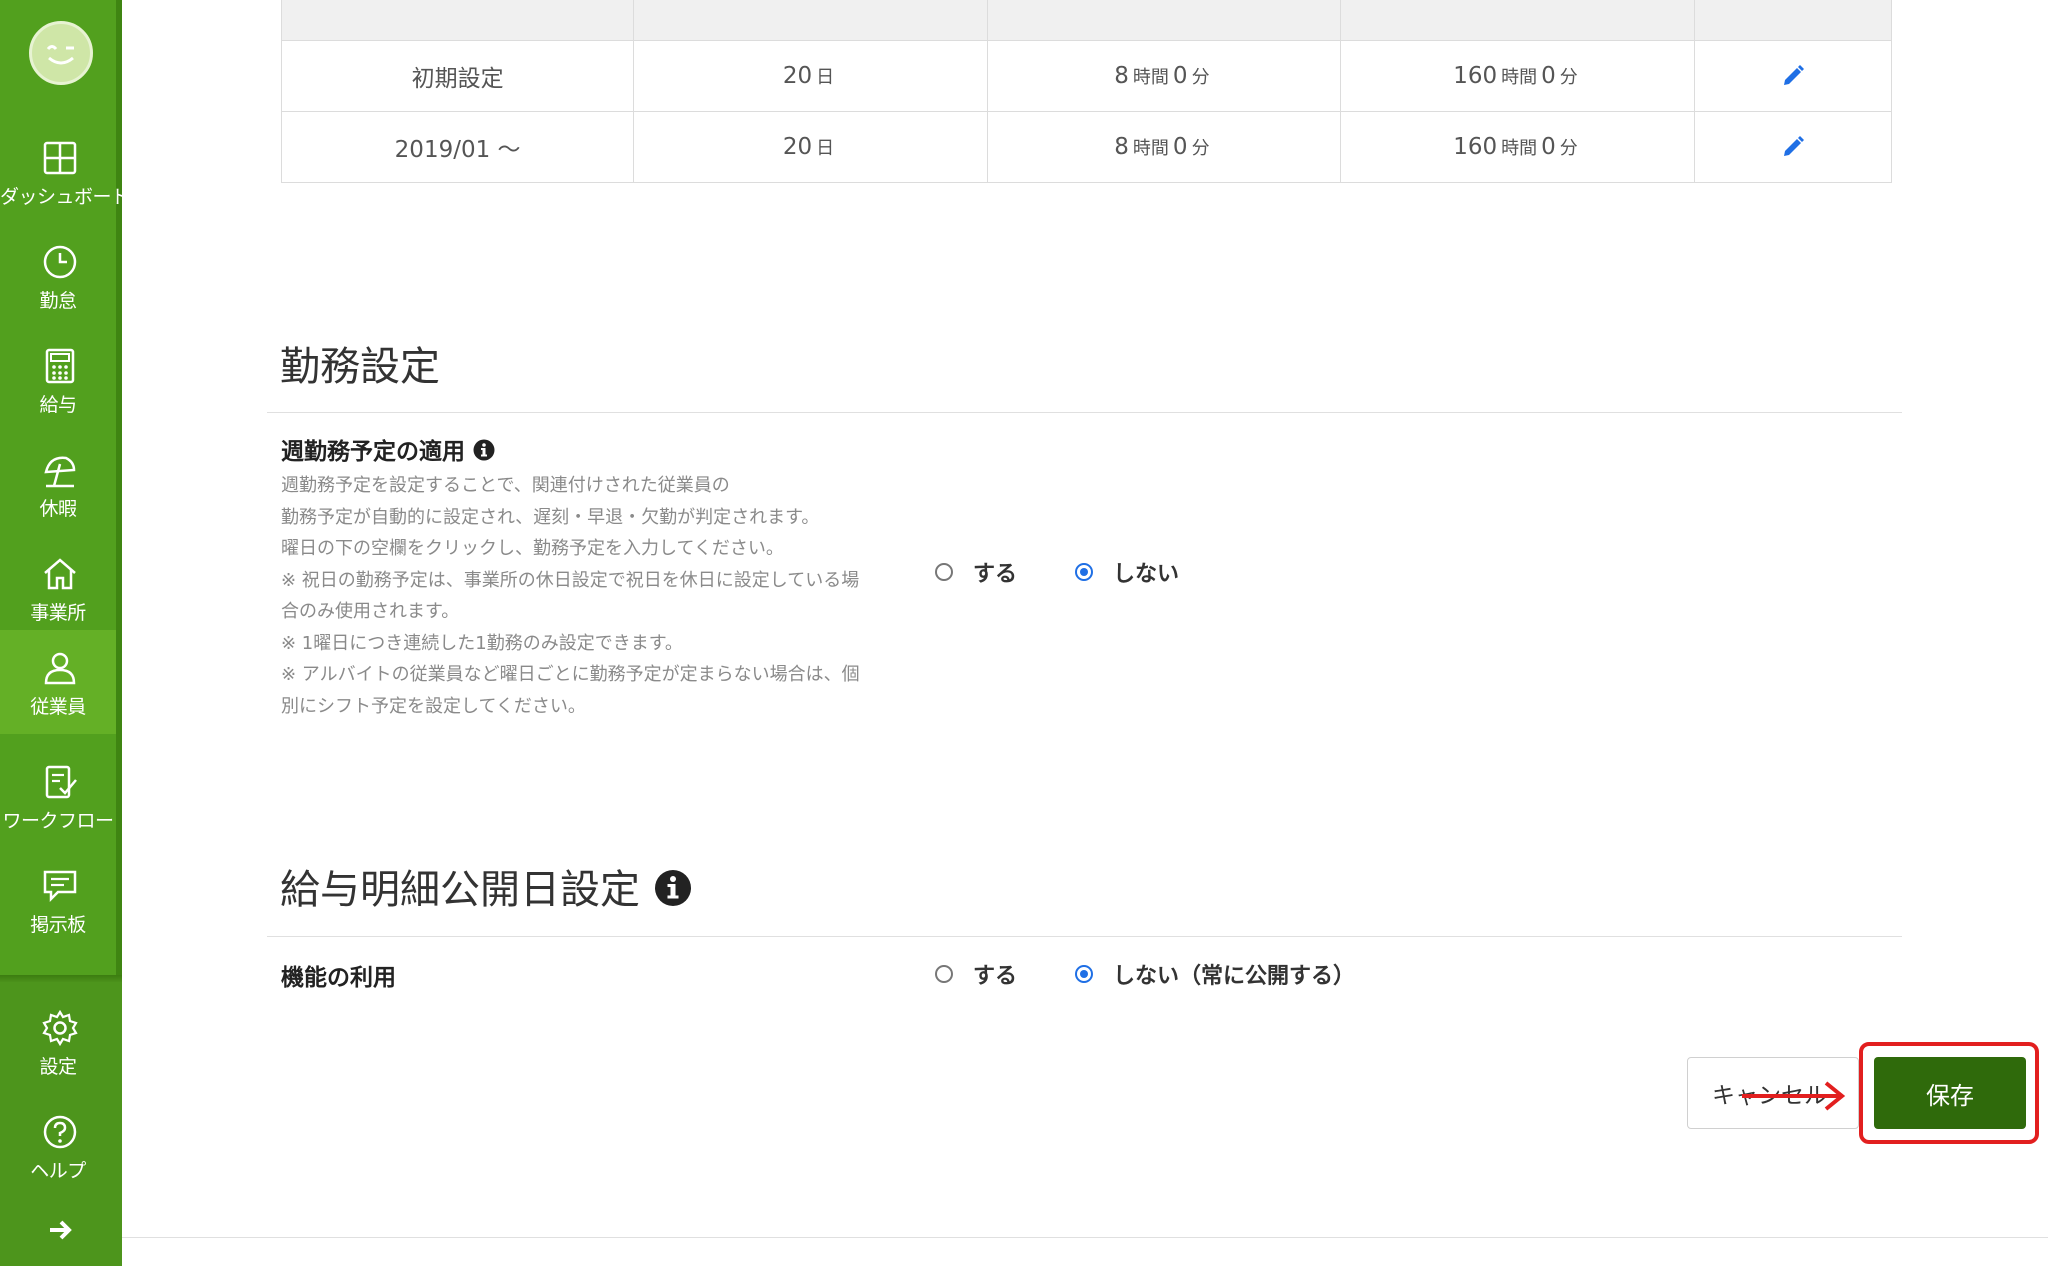  What do you see at coordinates (360, 367) in the screenshot?
I see `section-title-work-settings: 勤務設定` at bounding box center [360, 367].